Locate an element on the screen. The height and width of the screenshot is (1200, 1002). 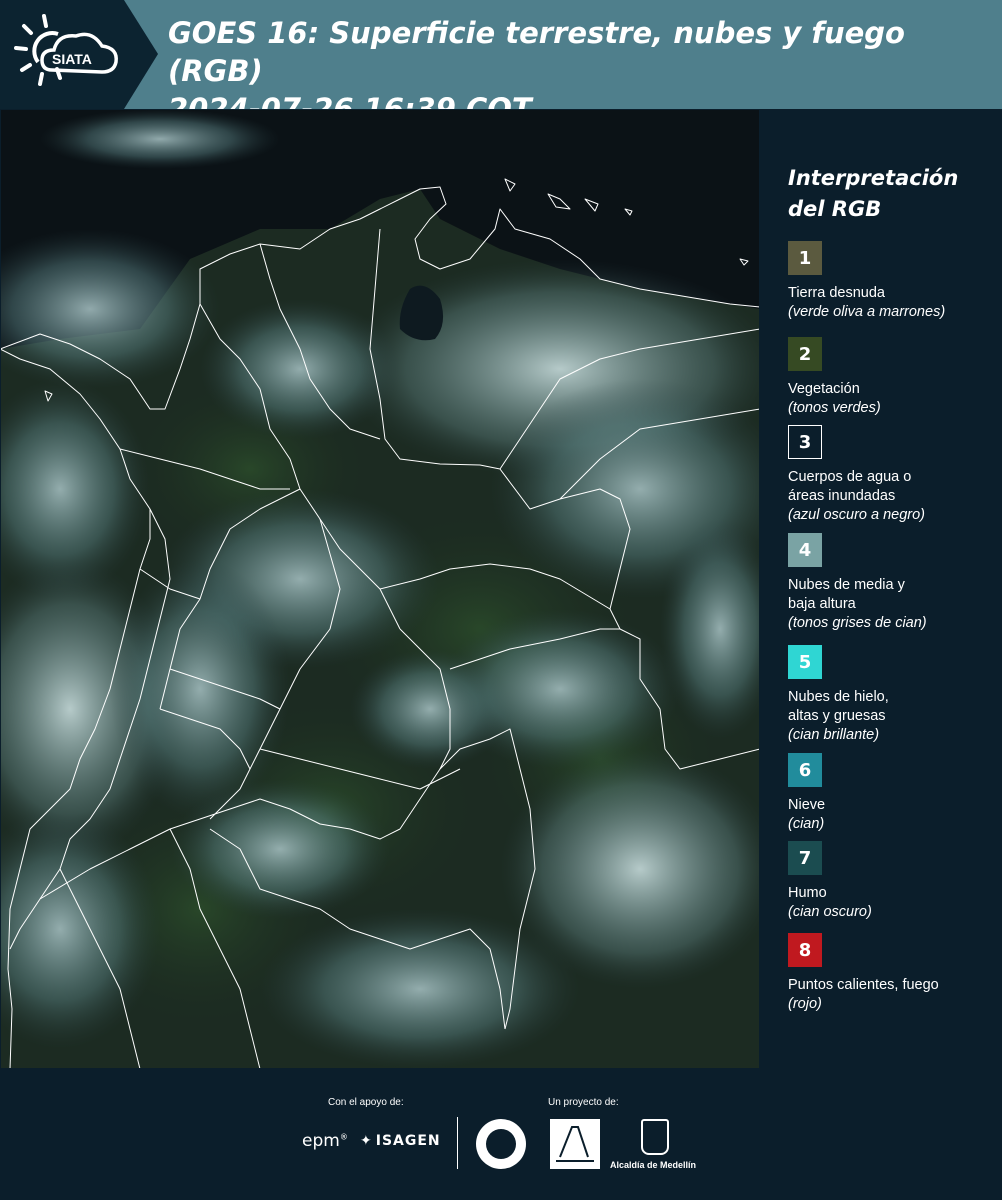
legend-sublabel: (cian oscuro) is located at coordinates (830, 912).